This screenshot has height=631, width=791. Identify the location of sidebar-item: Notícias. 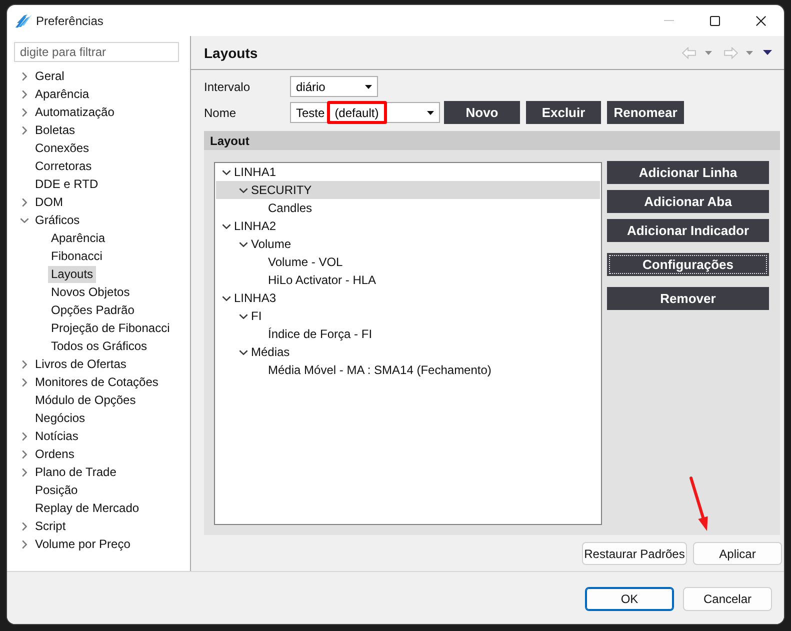
(57, 436).